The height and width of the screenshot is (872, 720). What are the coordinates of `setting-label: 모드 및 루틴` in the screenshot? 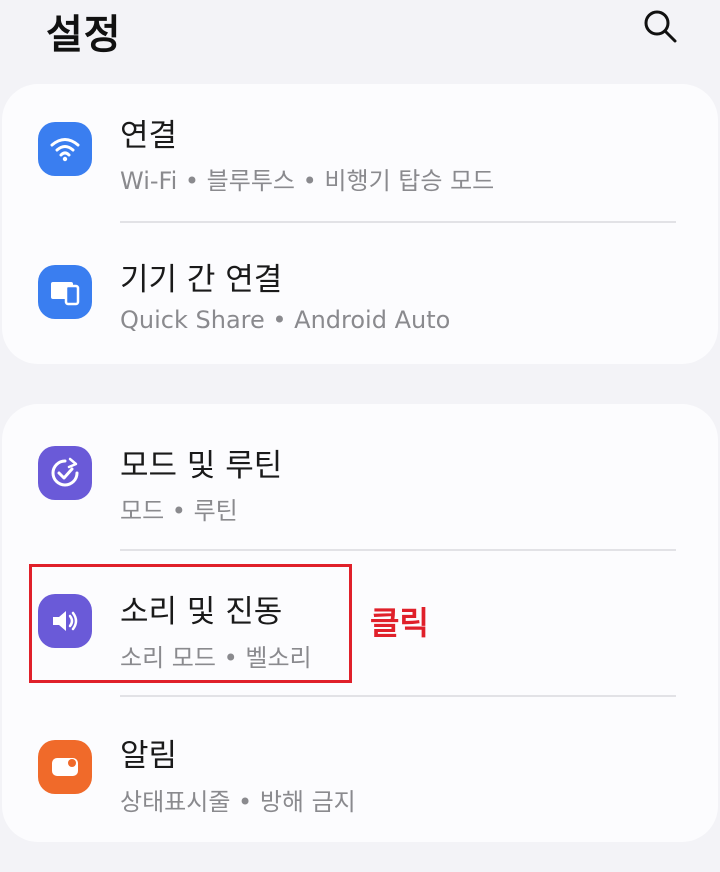 It's located at (201, 466).